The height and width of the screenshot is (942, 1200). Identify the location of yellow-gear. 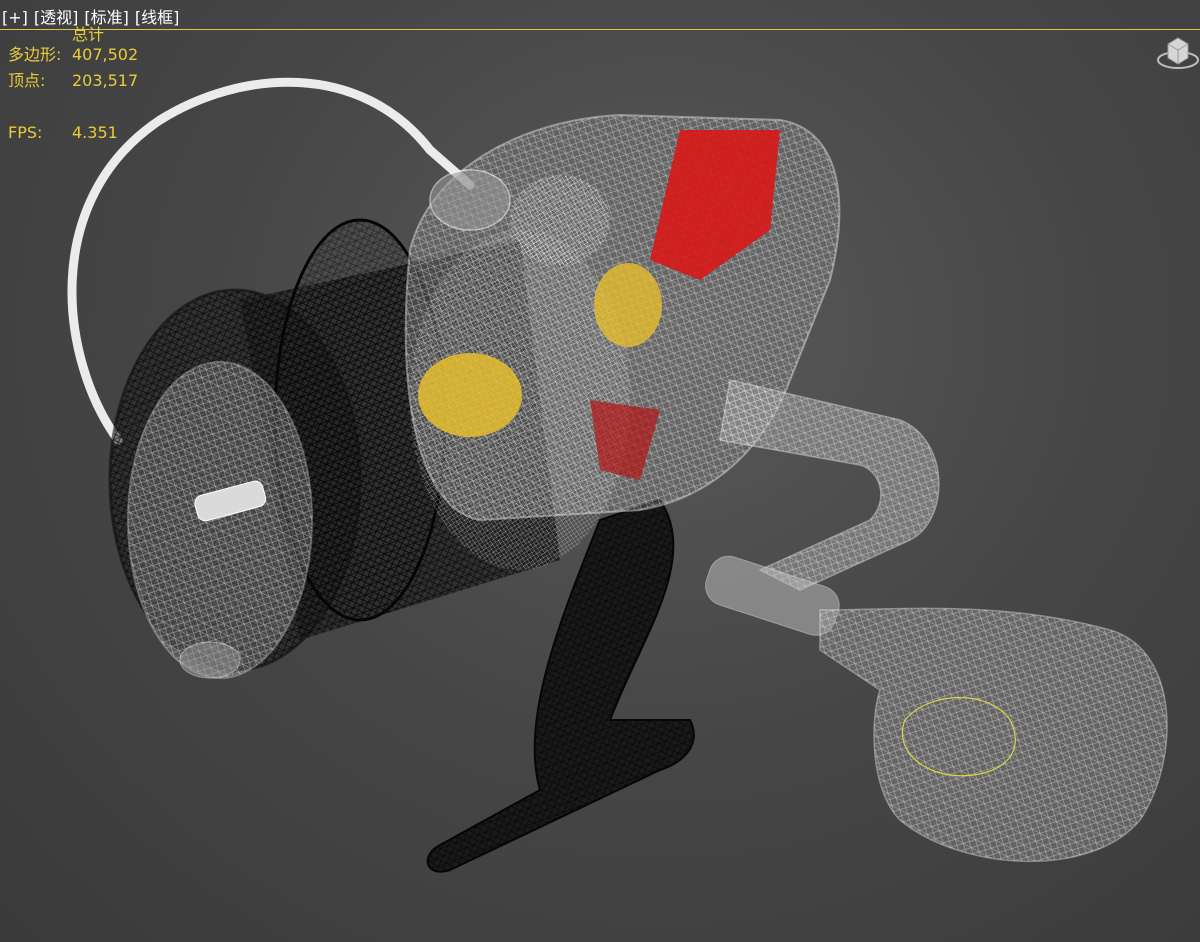
(470, 395).